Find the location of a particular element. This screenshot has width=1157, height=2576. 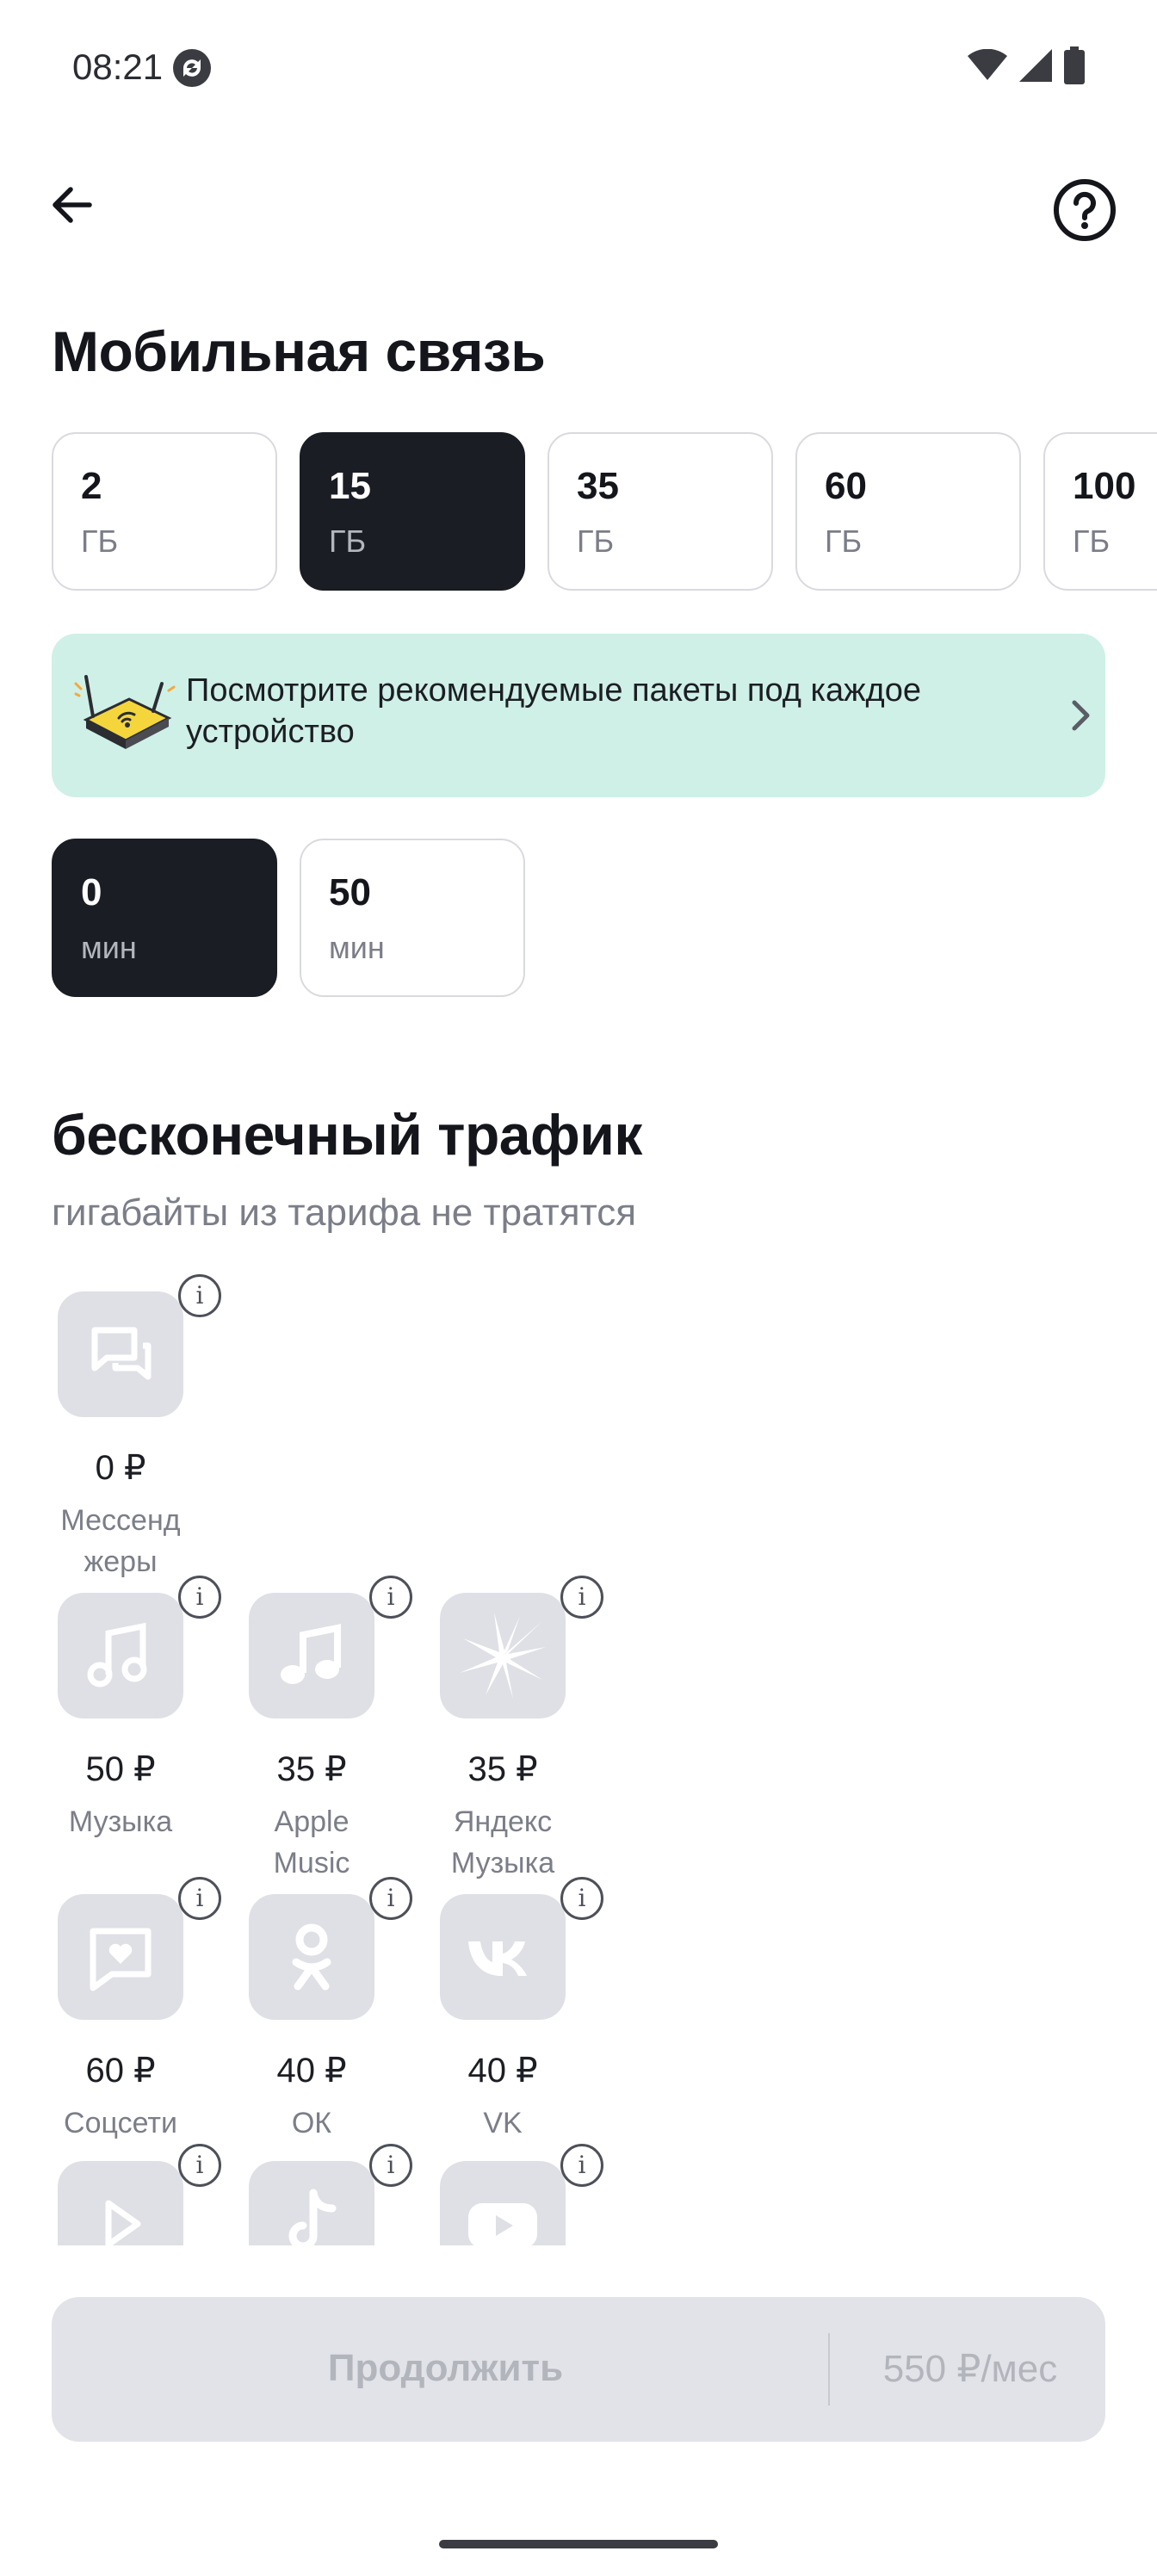

service-name-text: Яндекс Музыка is located at coordinates (503, 1842).